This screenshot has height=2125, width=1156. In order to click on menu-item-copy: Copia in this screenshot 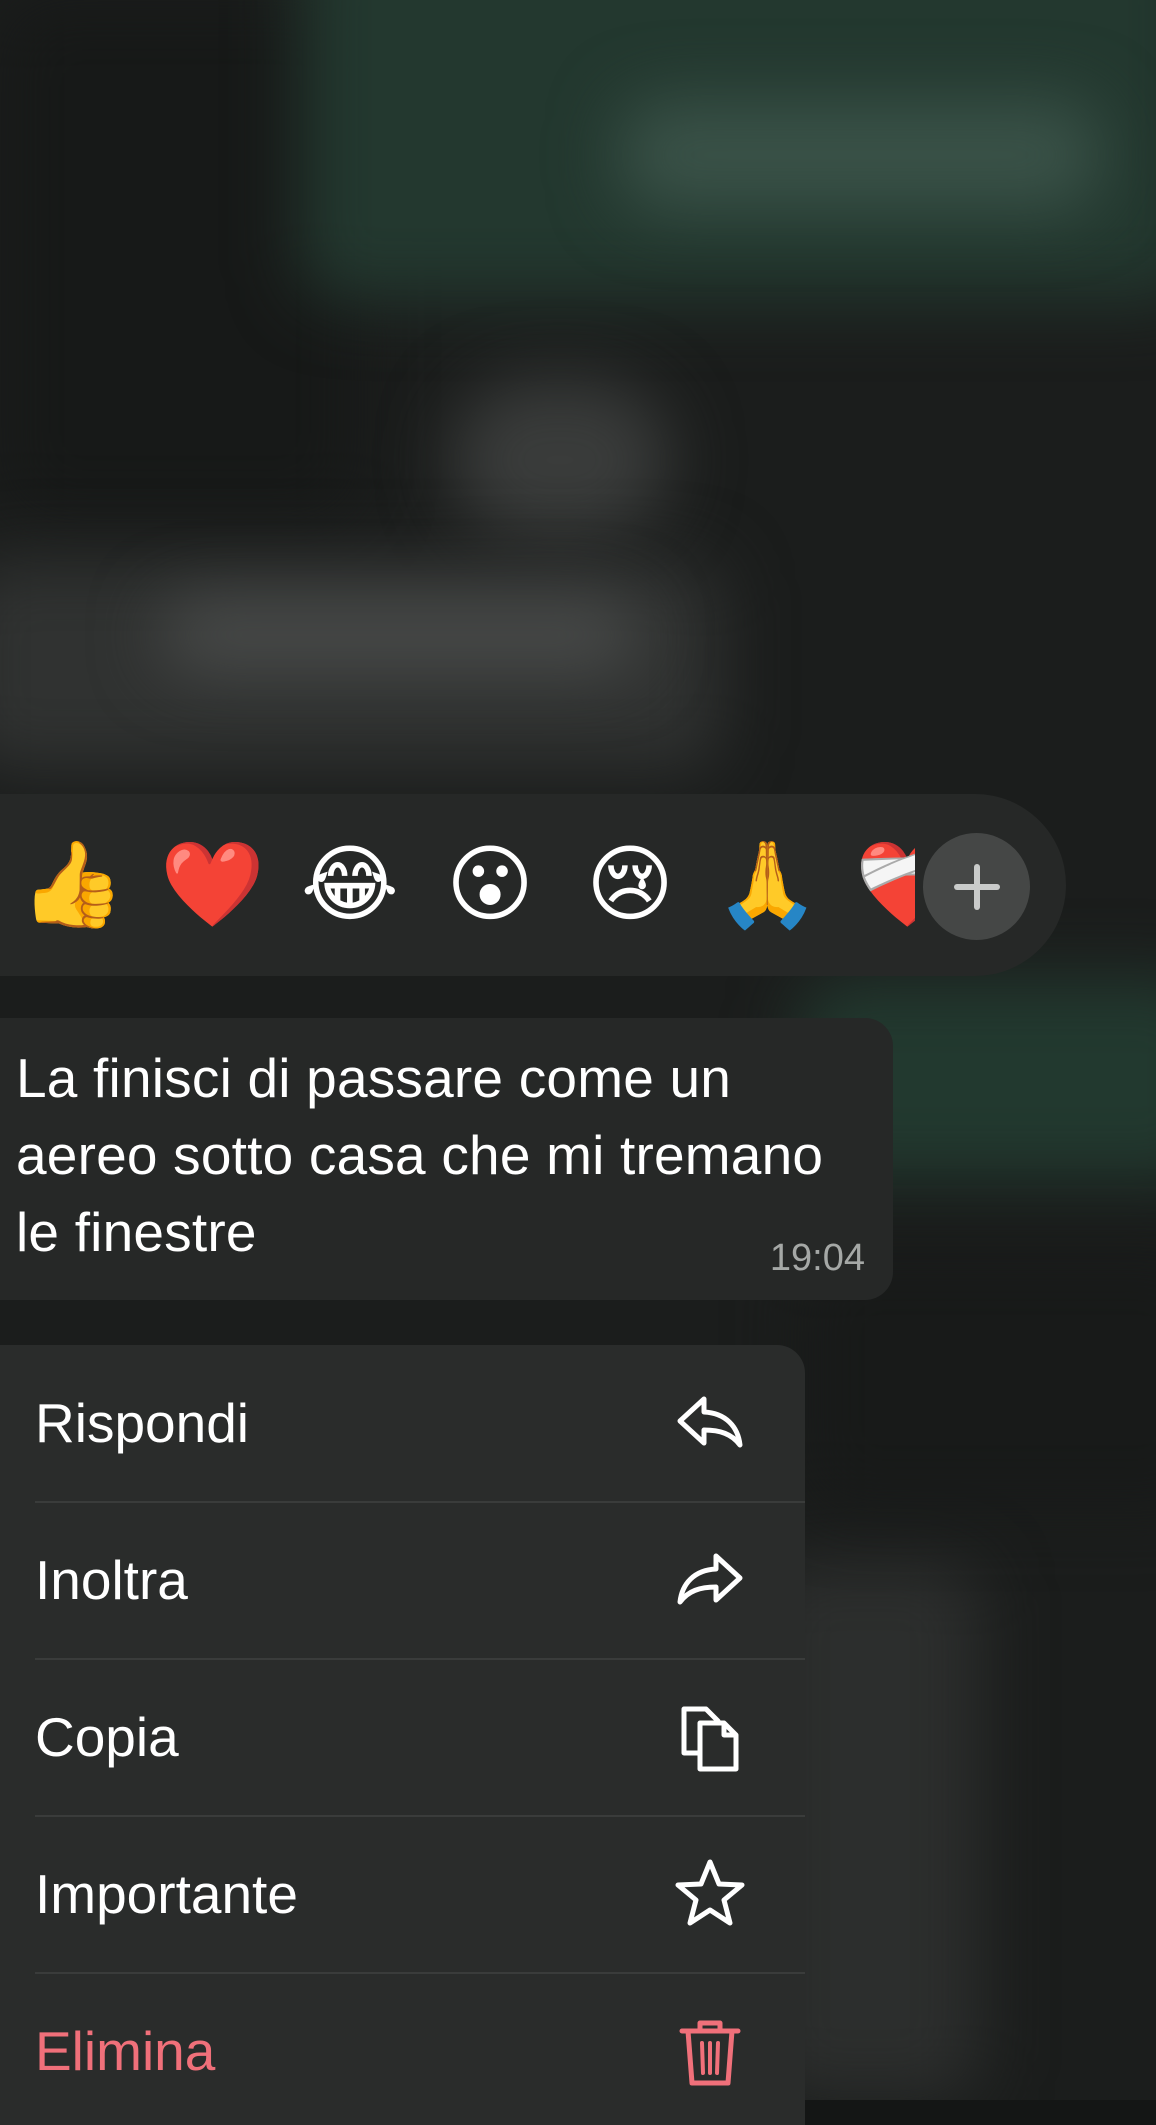, I will do `click(402, 1737)`.